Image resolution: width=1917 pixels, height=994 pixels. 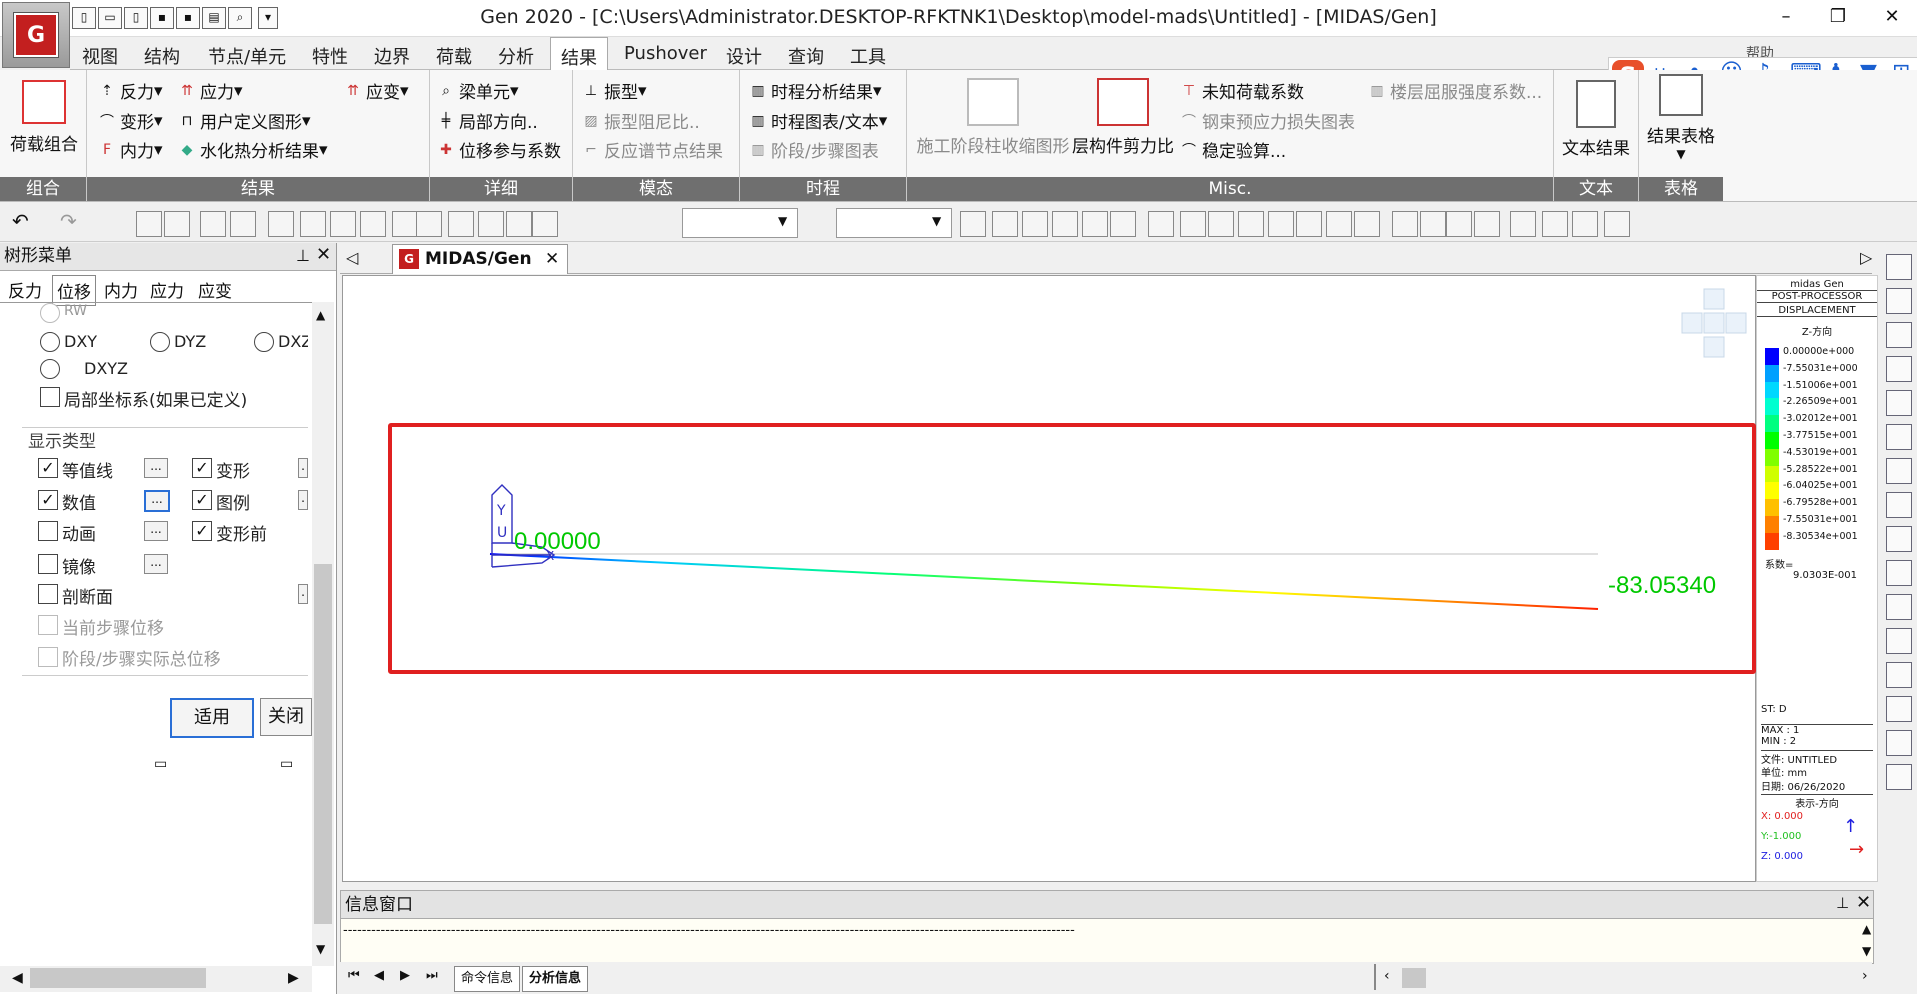 What do you see at coordinates (405, 975) in the screenshot?
I see `nav-next-icon: ▶` at bounding box center [405, 975].